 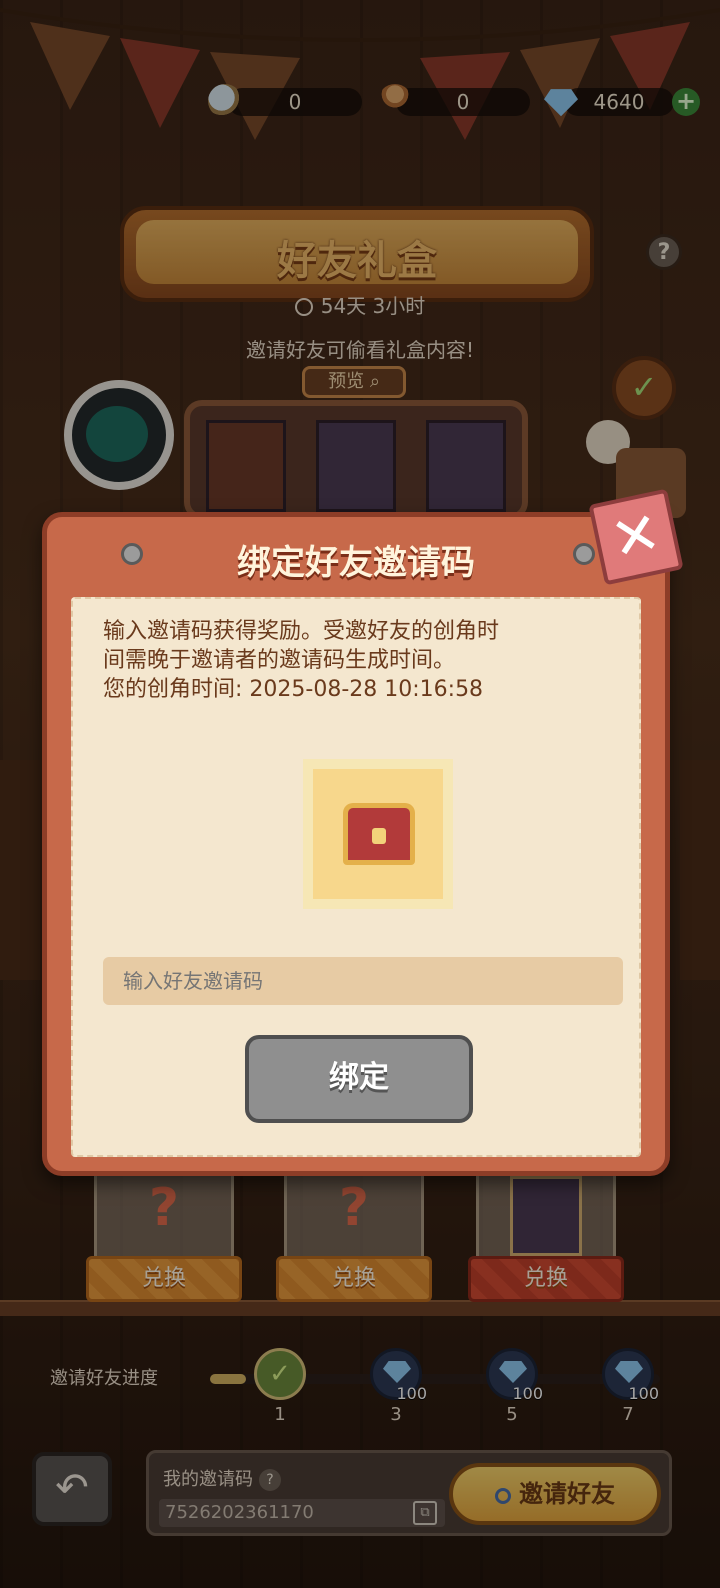 I want to click on bind-button: 绑定, so click(x=359, y=1079).